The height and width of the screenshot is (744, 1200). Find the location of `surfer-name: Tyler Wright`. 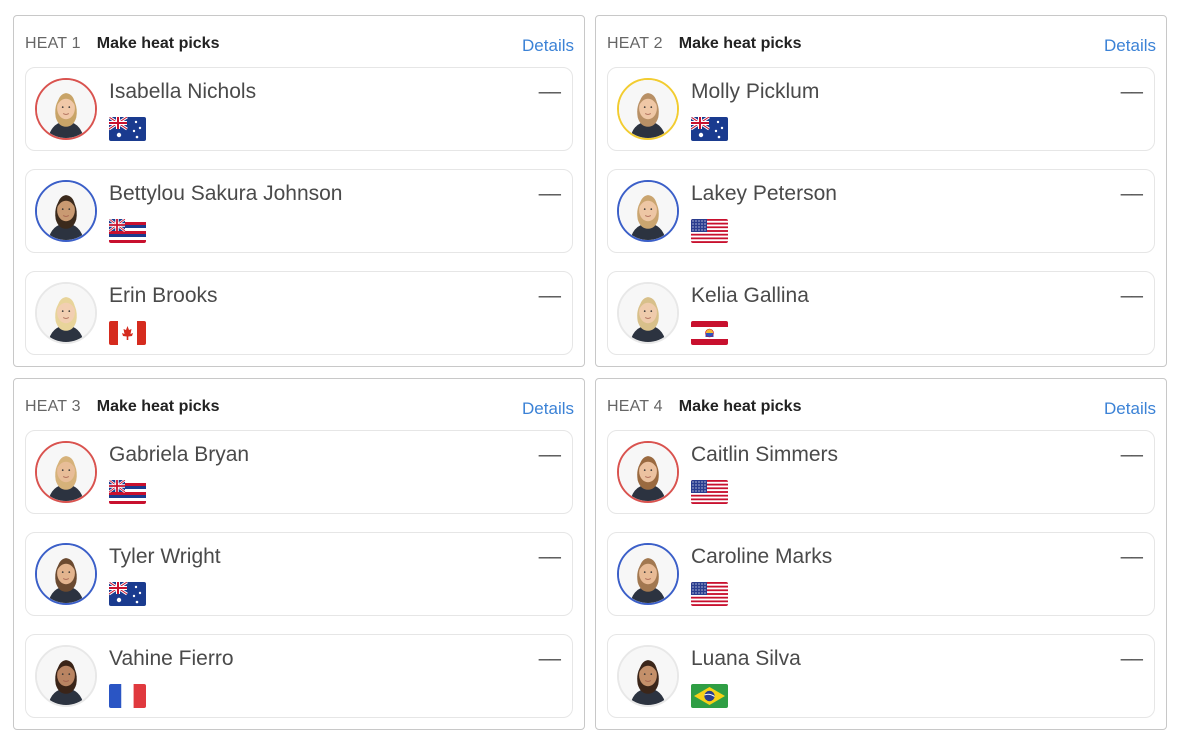

surfer-name: Tyler Wright is located at coordinates (165, 556).